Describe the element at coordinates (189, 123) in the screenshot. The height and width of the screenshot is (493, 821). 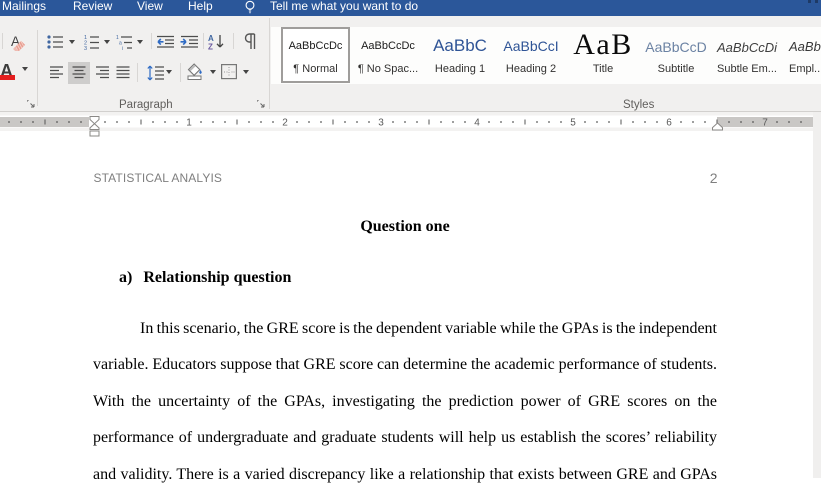
I see `svg-text: 1` at that location.